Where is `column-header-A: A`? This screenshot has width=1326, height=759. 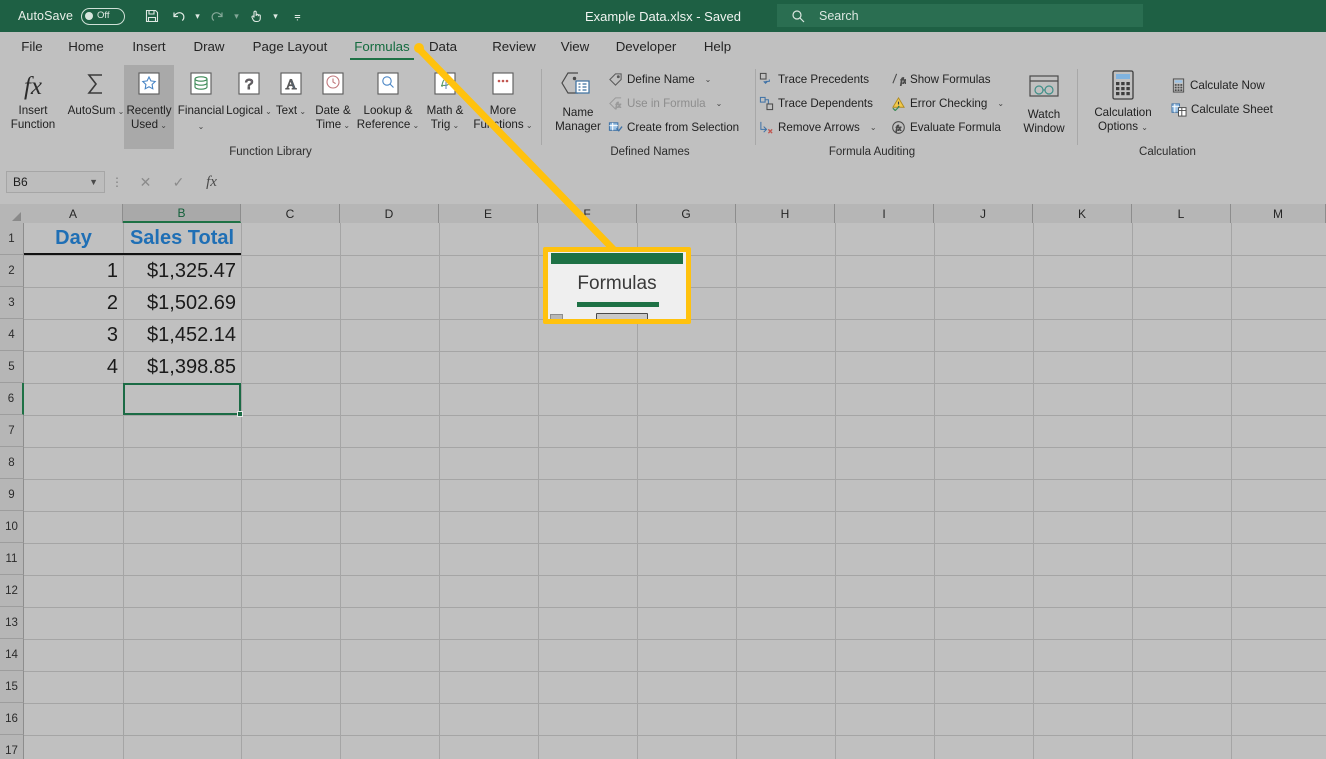
column-header-A: A is located at coordinates (73, 213).